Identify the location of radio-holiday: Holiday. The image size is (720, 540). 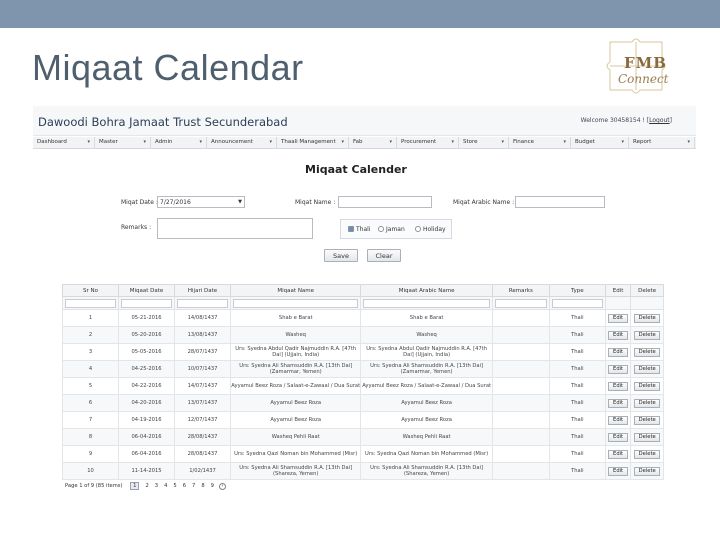
(430, 229).